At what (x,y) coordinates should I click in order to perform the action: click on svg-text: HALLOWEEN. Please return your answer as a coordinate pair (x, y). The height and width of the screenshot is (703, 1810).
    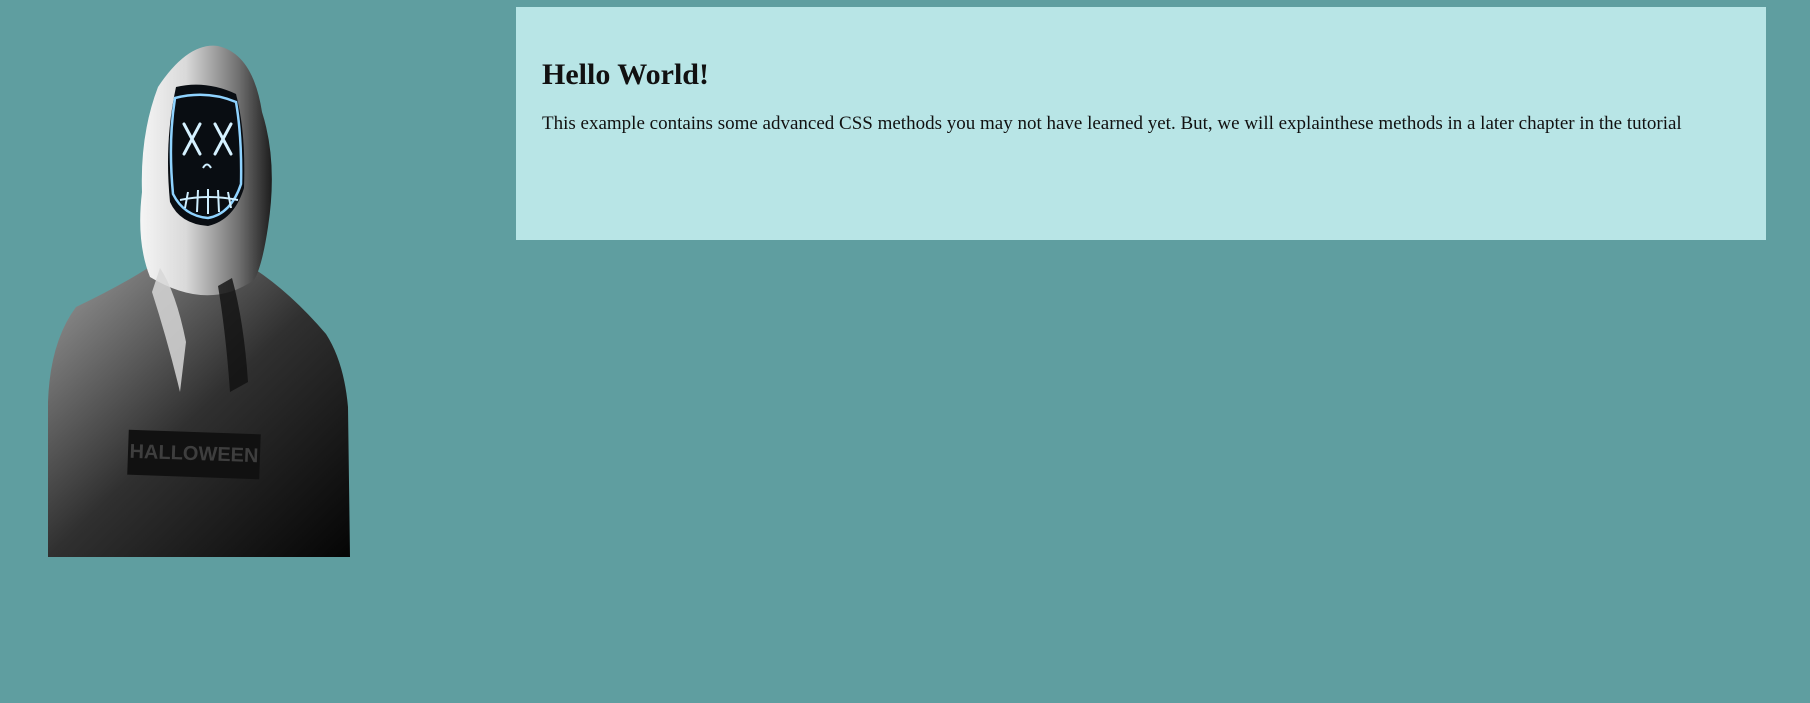
    Looking at the image, I should click on (194, 454).